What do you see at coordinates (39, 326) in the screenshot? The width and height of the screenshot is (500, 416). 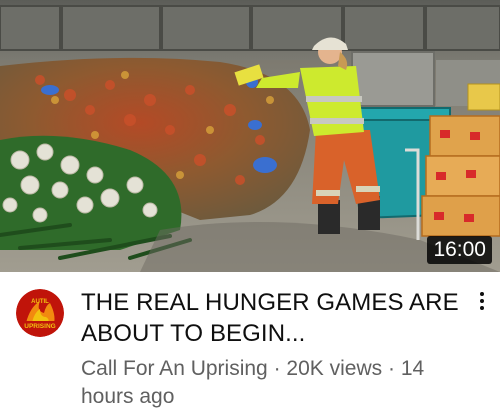 I see `avatar-logo-text-bottom: UPRISING` at bounding box center [39, 326].